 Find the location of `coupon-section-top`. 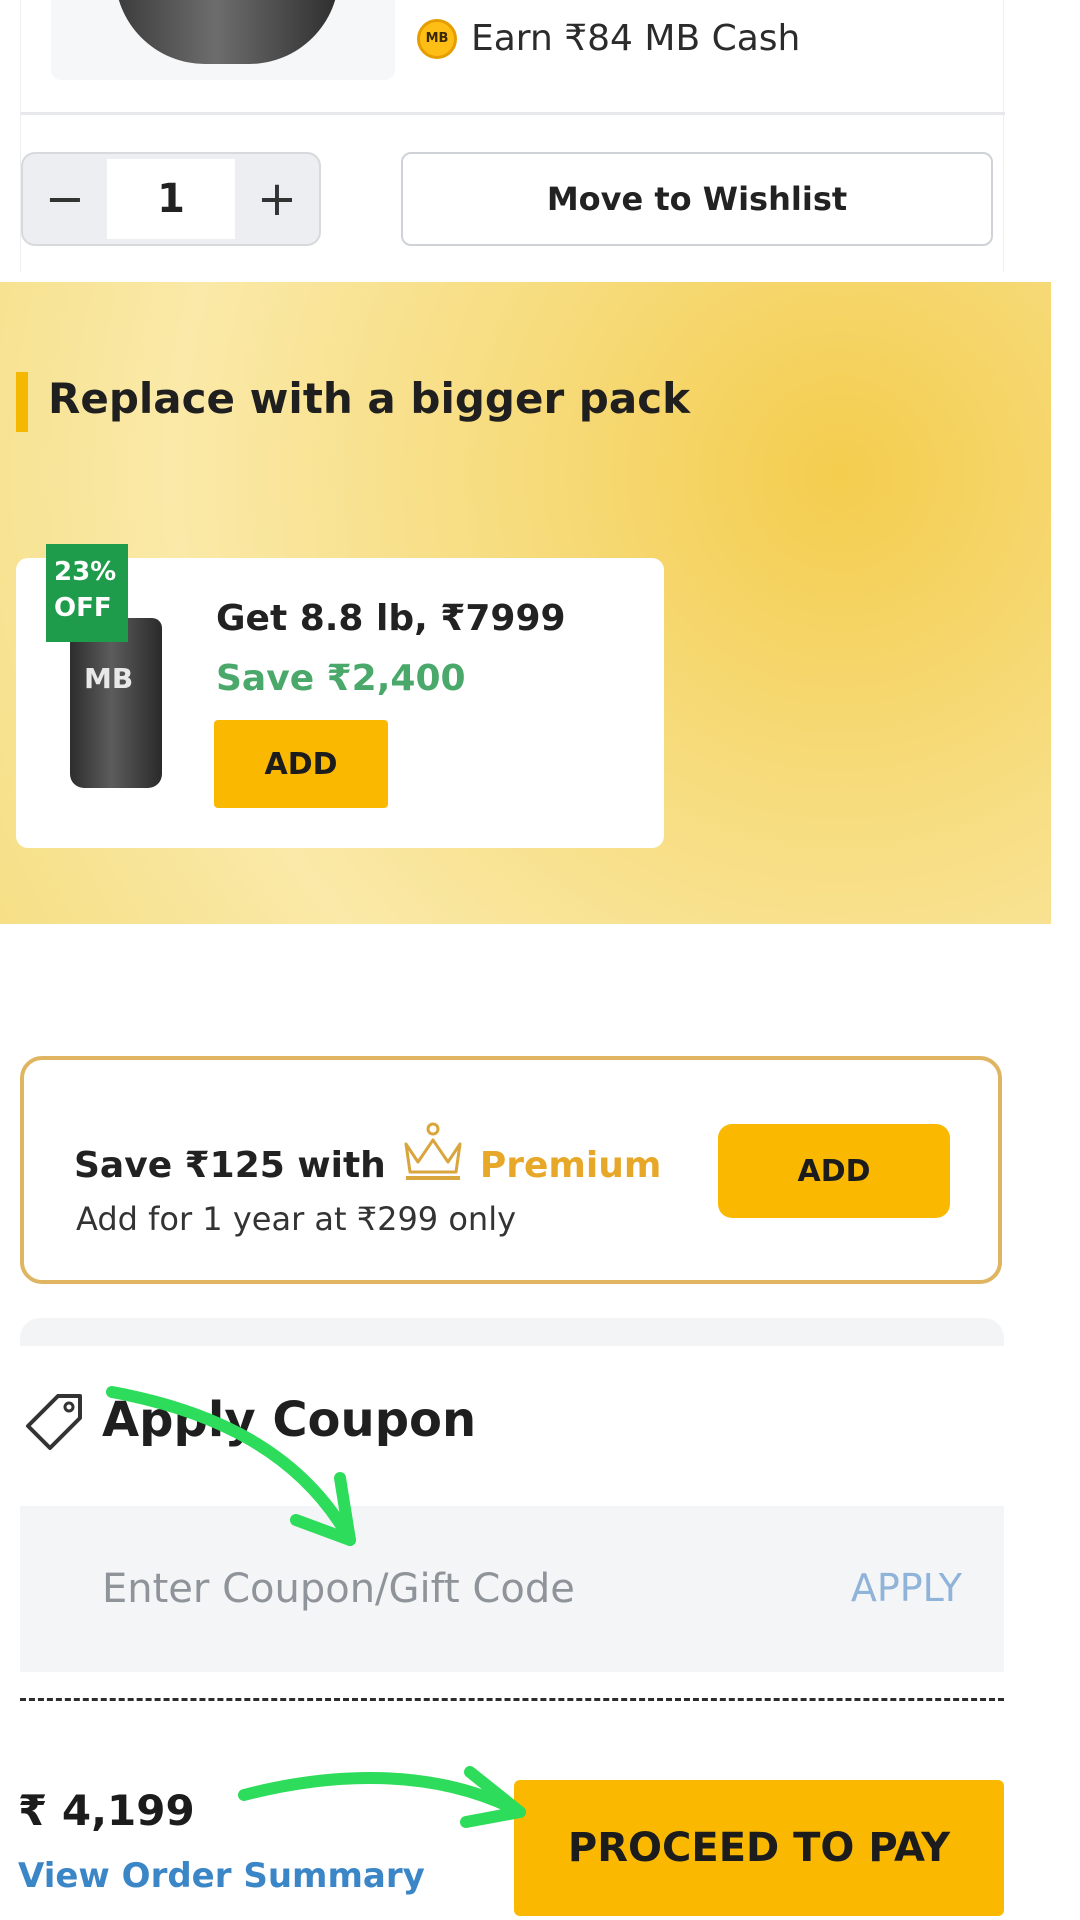

coupon-section-top is located at coordinates (512, 1332).